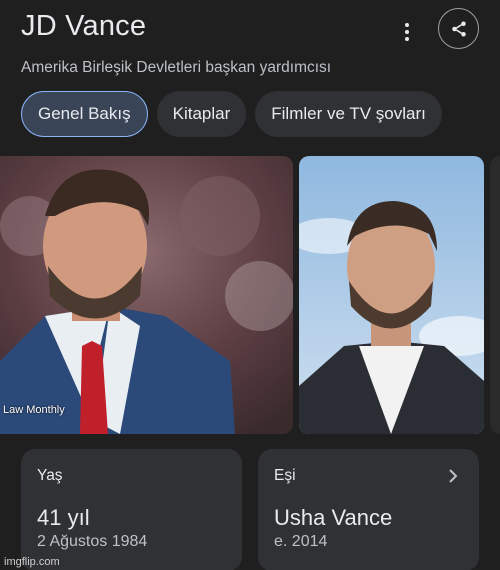 Image resolution: width=500 pixels, height=570 pixels. Describe the element at coordinates (453, 476) in the screenshot. I see `chevron-right-icon` at that location.